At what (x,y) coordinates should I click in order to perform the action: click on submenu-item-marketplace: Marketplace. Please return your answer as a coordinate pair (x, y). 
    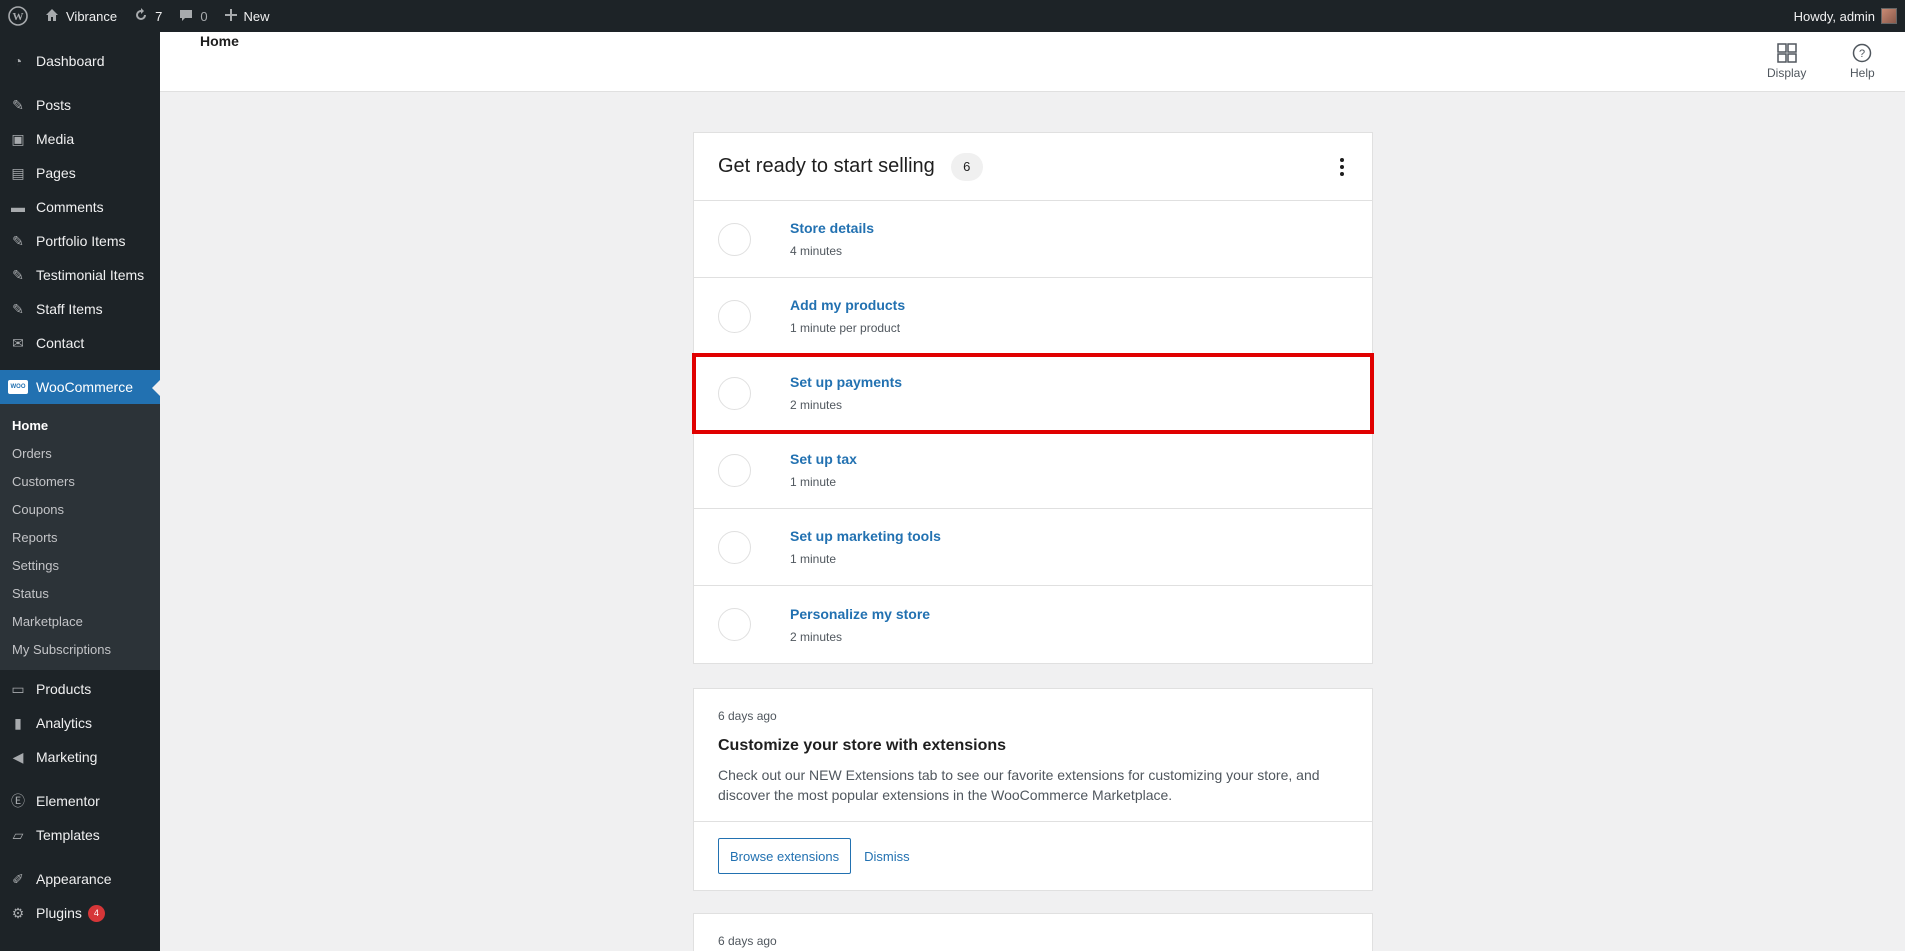
    Looking at the image, I should click on (80, 621).